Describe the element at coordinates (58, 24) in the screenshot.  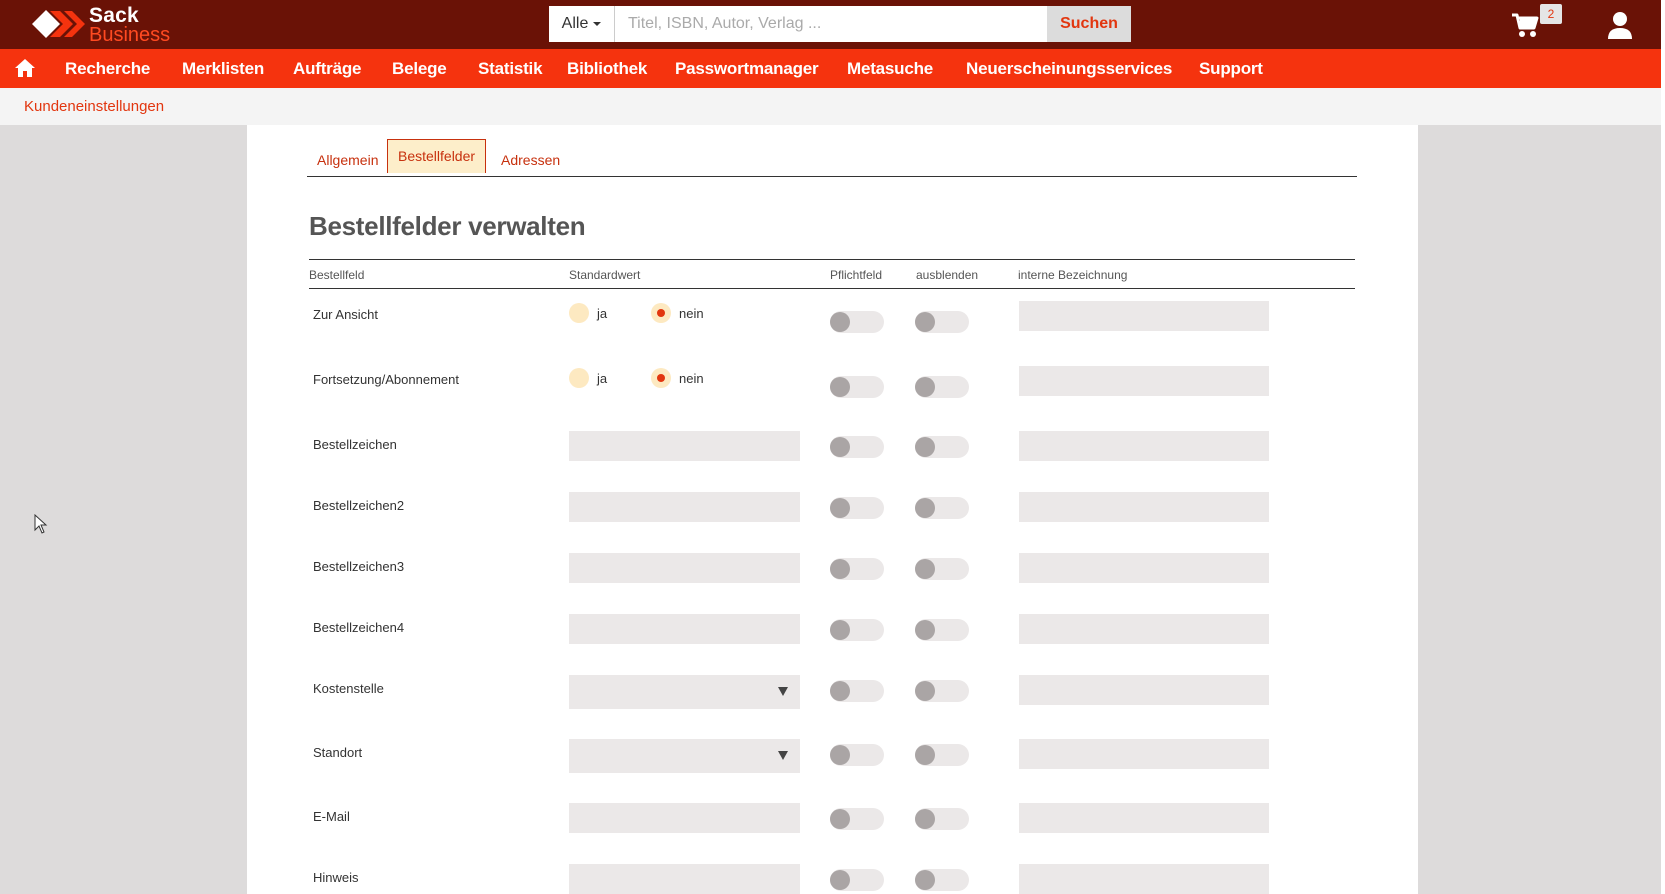
I see `logo-mark-icon` at that location.